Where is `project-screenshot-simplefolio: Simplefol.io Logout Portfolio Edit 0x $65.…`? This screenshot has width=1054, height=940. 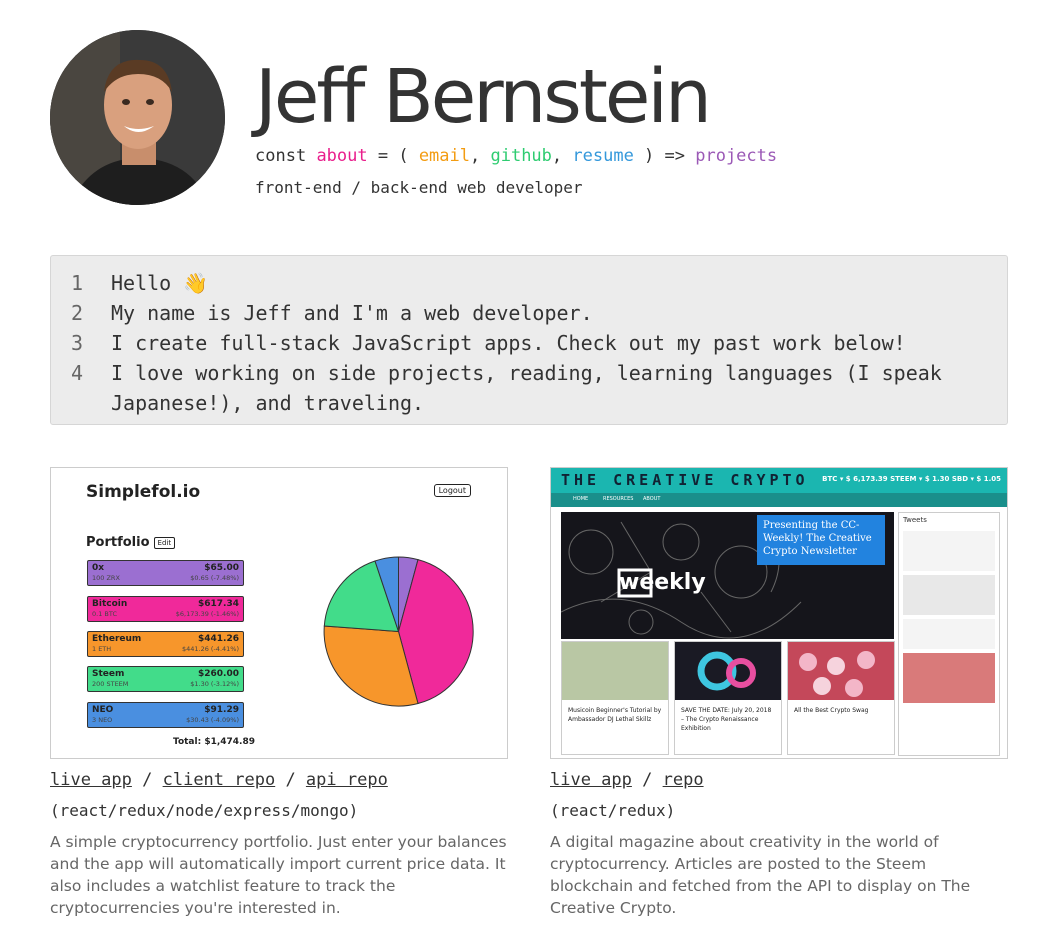 project-screenshot-simplefolio: Simplefol.io Logout Portfolio Edit 0x $65.… is located at coordinates (279, 613).